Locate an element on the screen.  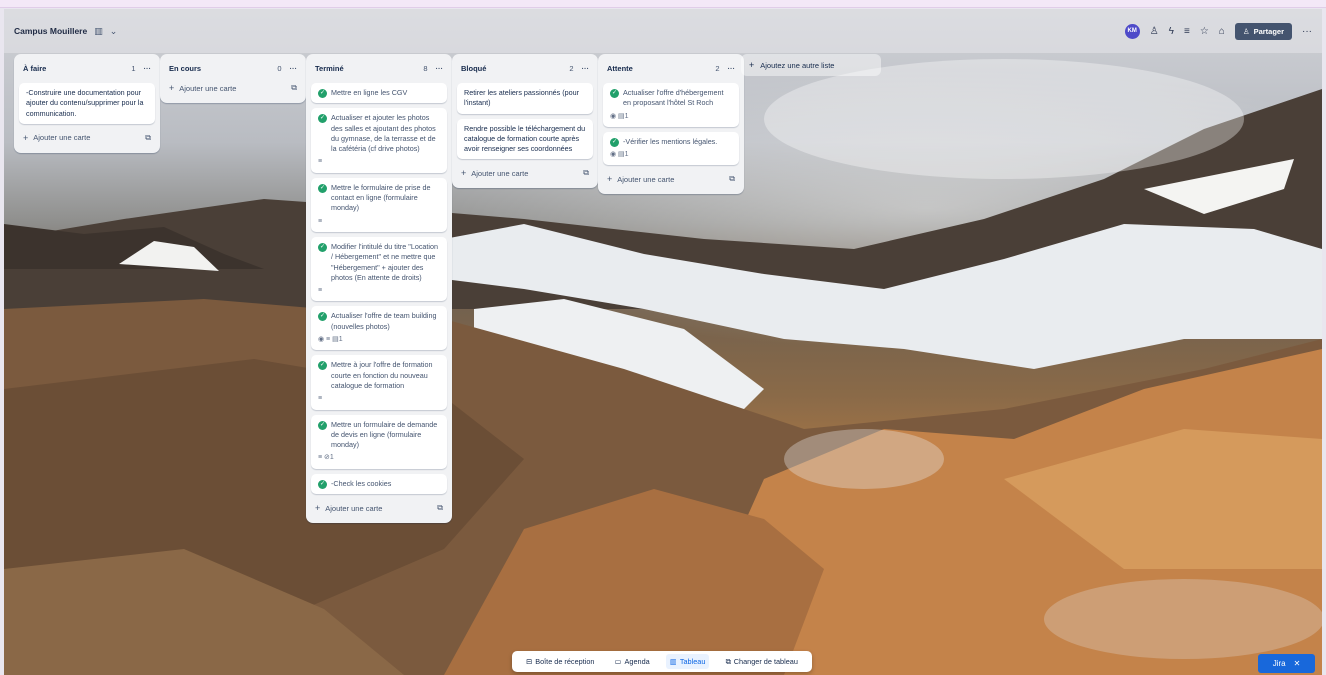
list-card-count: 1 is located at coordinates (133, 68).